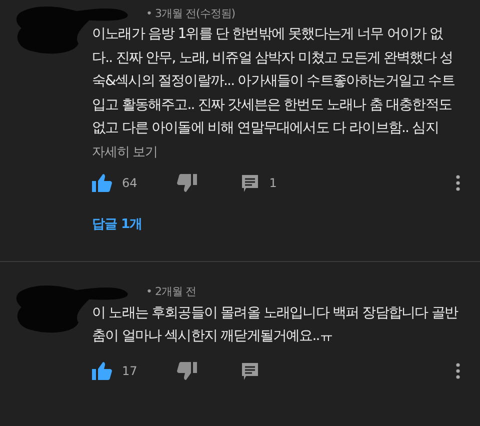 The width and height of the screenshot is (480, 426). I want to click on comment-time: • 2개월 전, so click(171, 291).